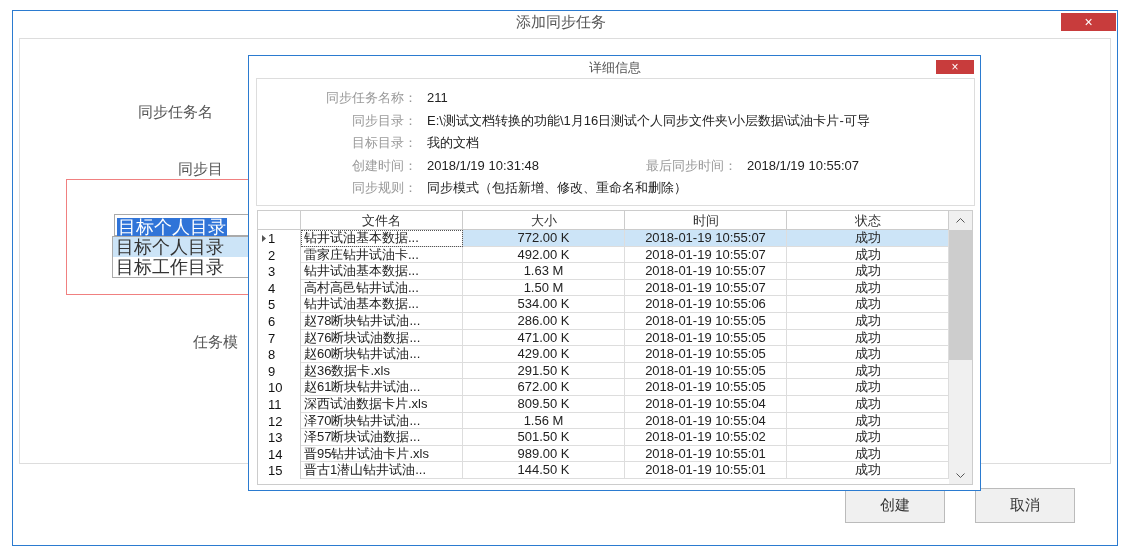  Describe the element at coordinates (275, 471) in the screenshot. I see `row-number: 15` at that location.